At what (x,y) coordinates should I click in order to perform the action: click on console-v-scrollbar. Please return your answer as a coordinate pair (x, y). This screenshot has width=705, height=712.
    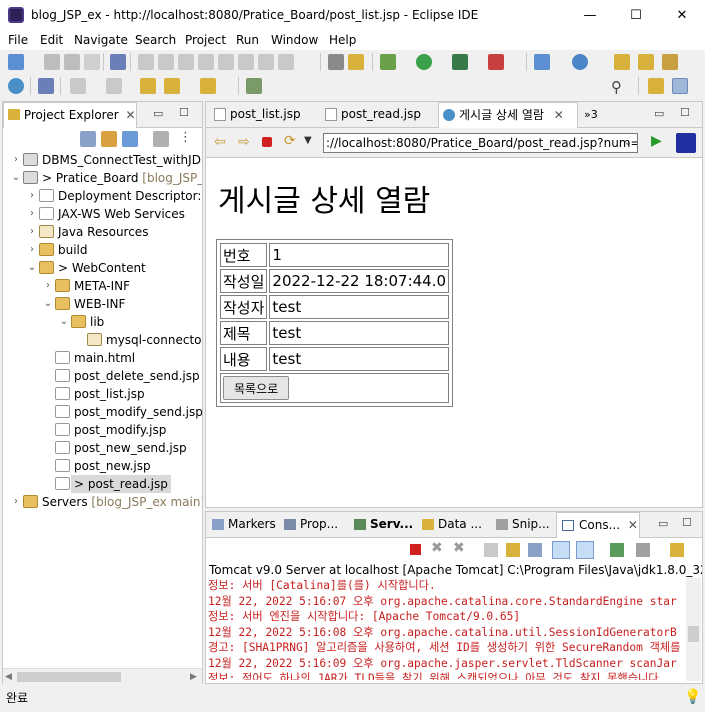
    Looking at the image, I should click on (693, 629).